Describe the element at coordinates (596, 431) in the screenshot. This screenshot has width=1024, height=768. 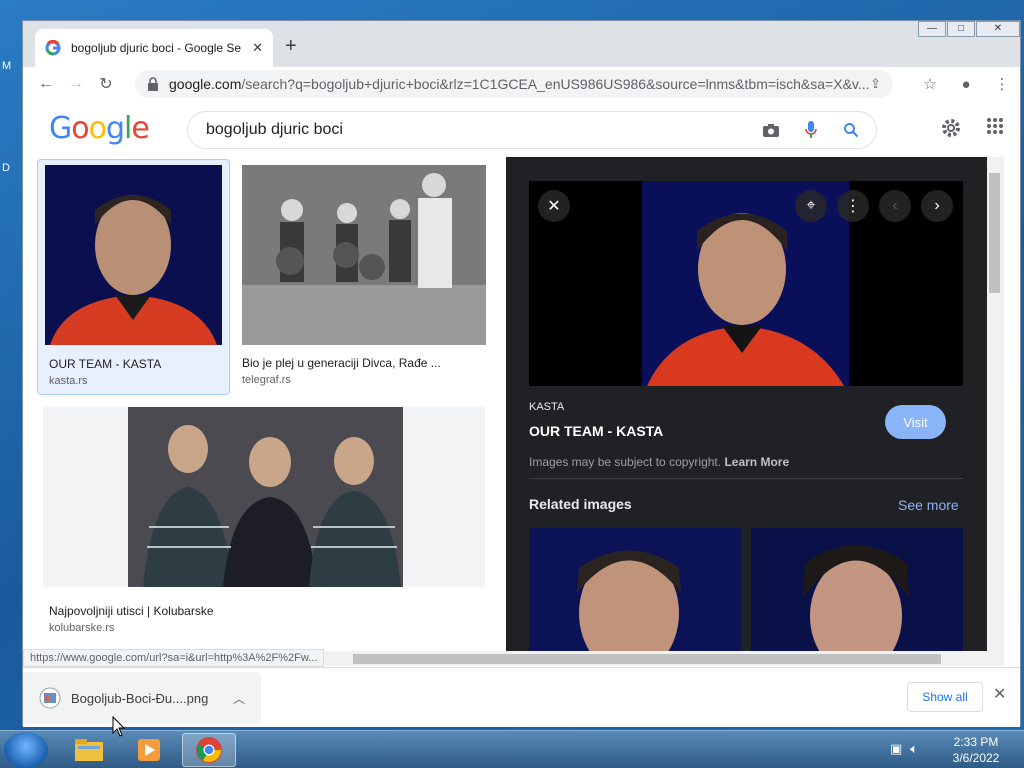
I see `preview-title: OUR TEAM - KASTA` at that location.